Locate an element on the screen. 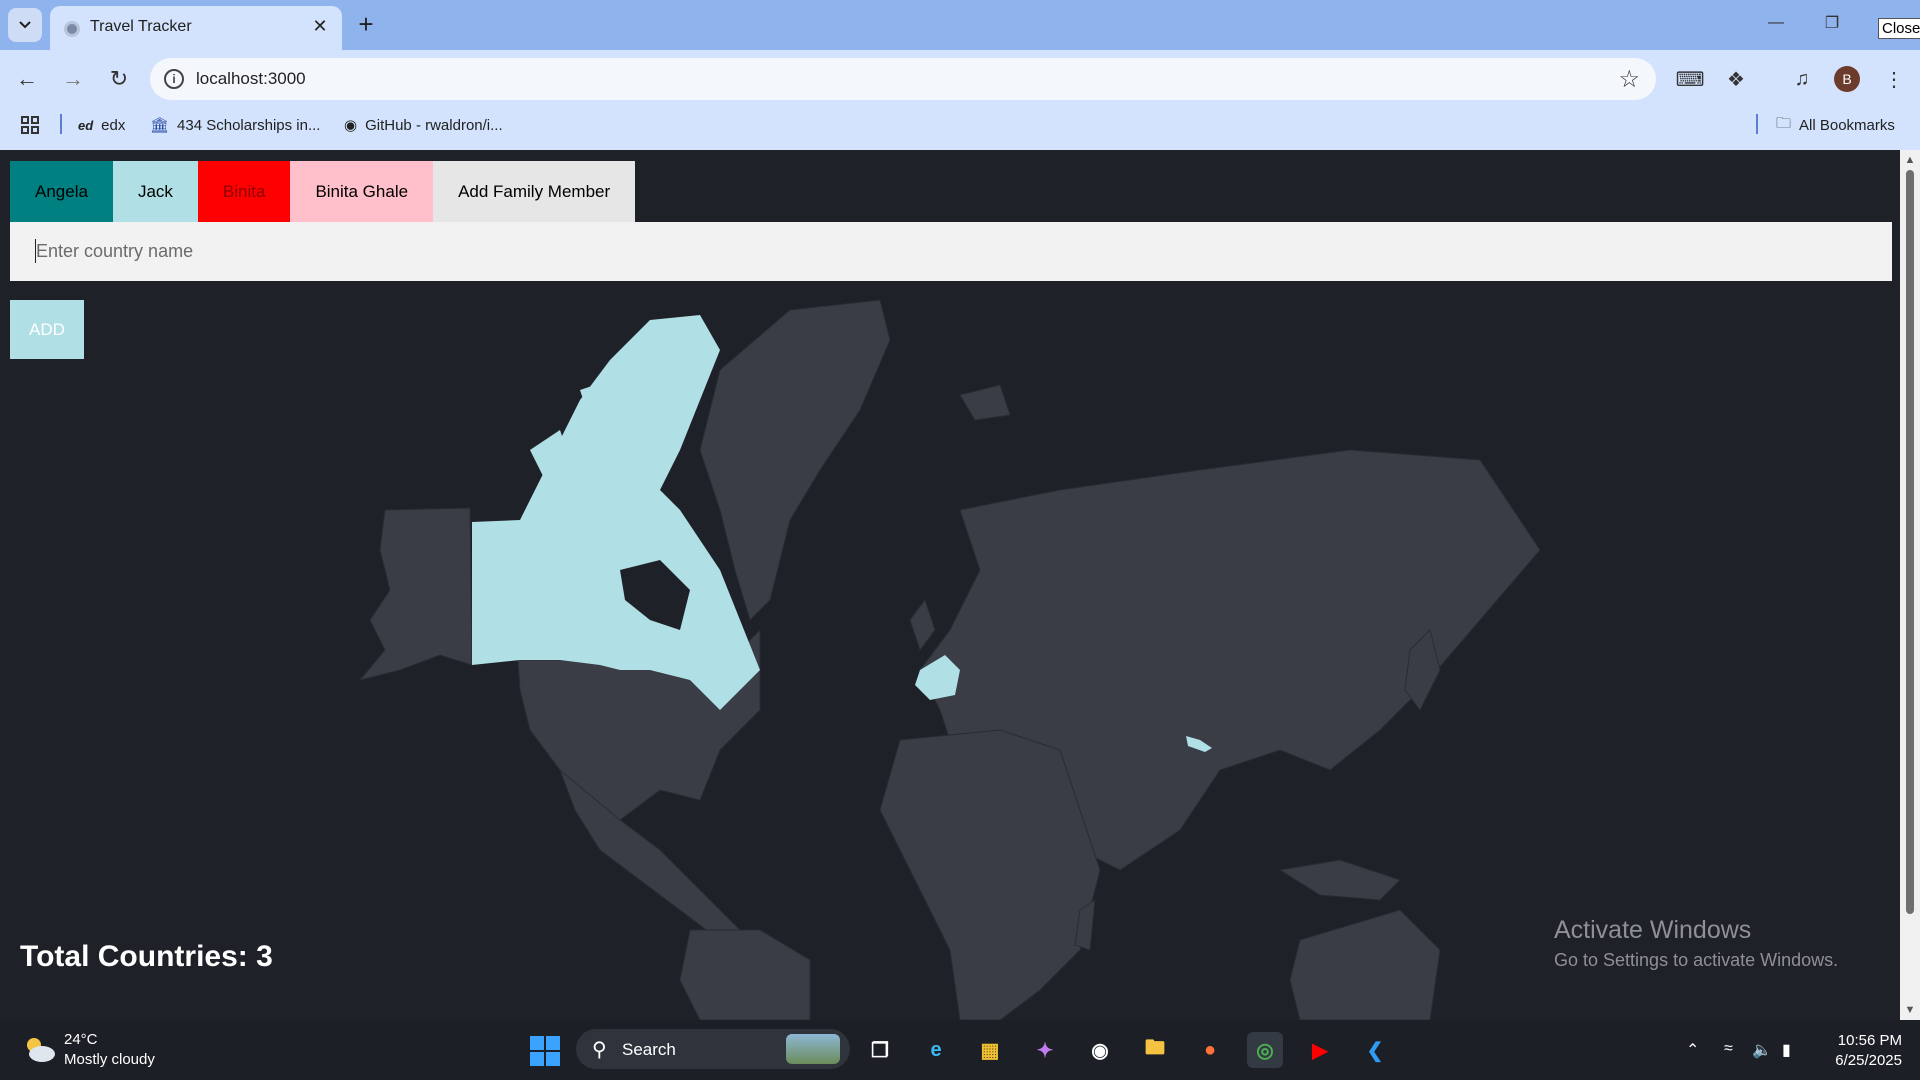 The height and width of the screenshot is (1080, 1920). taskbar-search: ⚲ Search is located at coordinates (713, 1049).